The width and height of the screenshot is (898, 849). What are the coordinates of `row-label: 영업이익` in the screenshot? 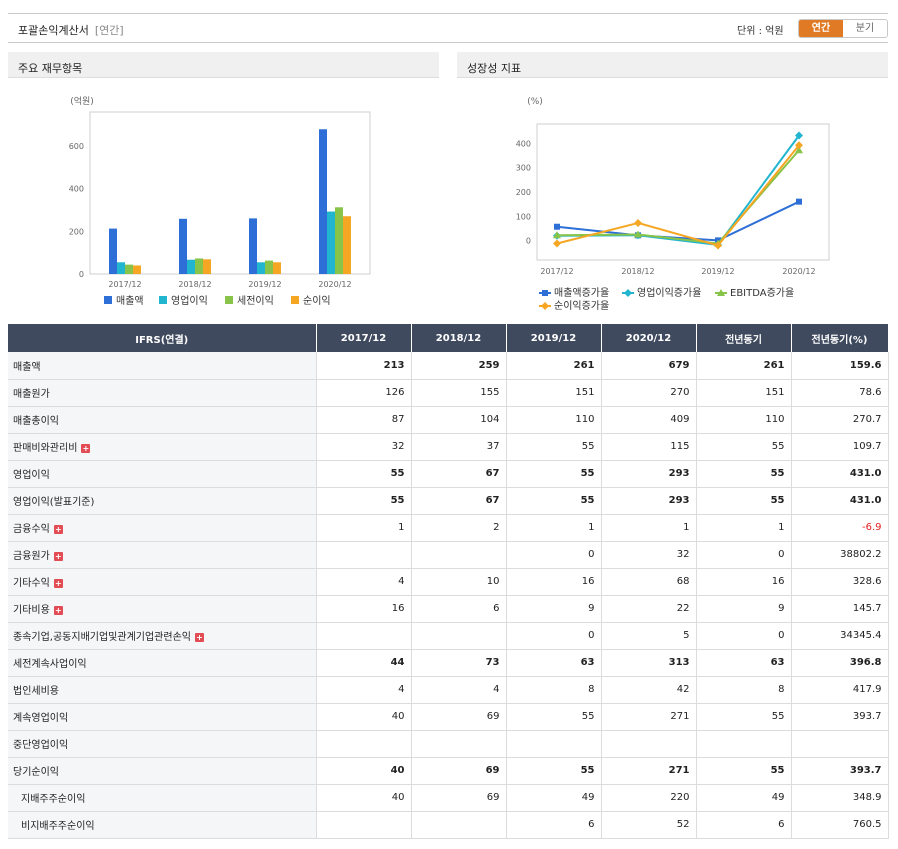 It's located at (162, 474).